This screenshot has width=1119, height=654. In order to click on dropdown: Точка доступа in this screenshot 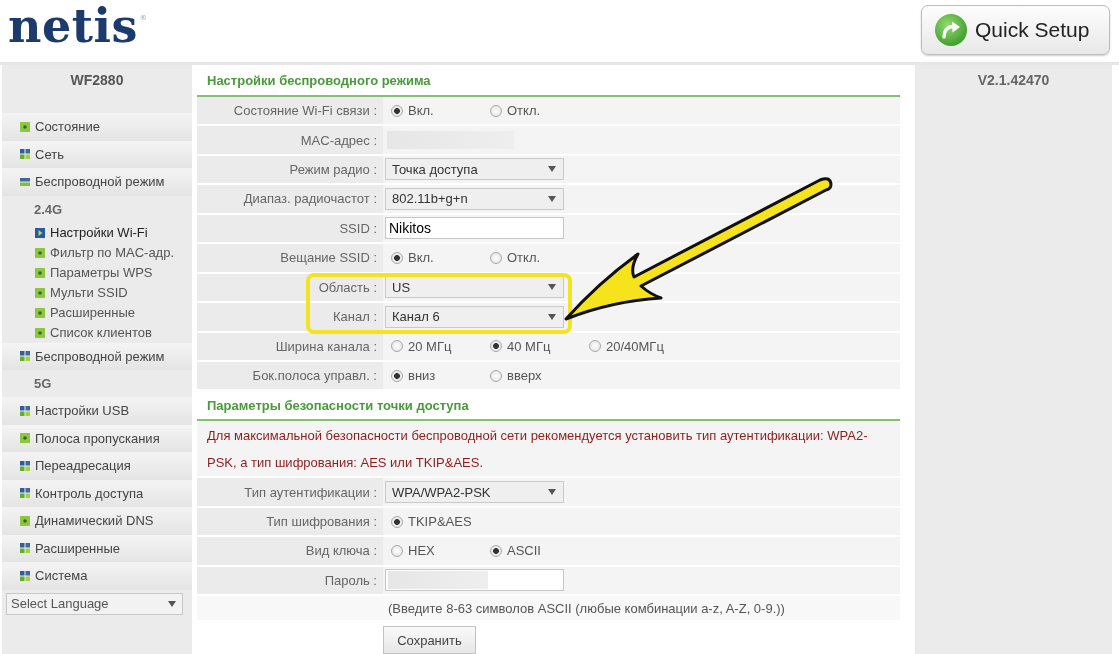, I will do `click(474, 169)`.